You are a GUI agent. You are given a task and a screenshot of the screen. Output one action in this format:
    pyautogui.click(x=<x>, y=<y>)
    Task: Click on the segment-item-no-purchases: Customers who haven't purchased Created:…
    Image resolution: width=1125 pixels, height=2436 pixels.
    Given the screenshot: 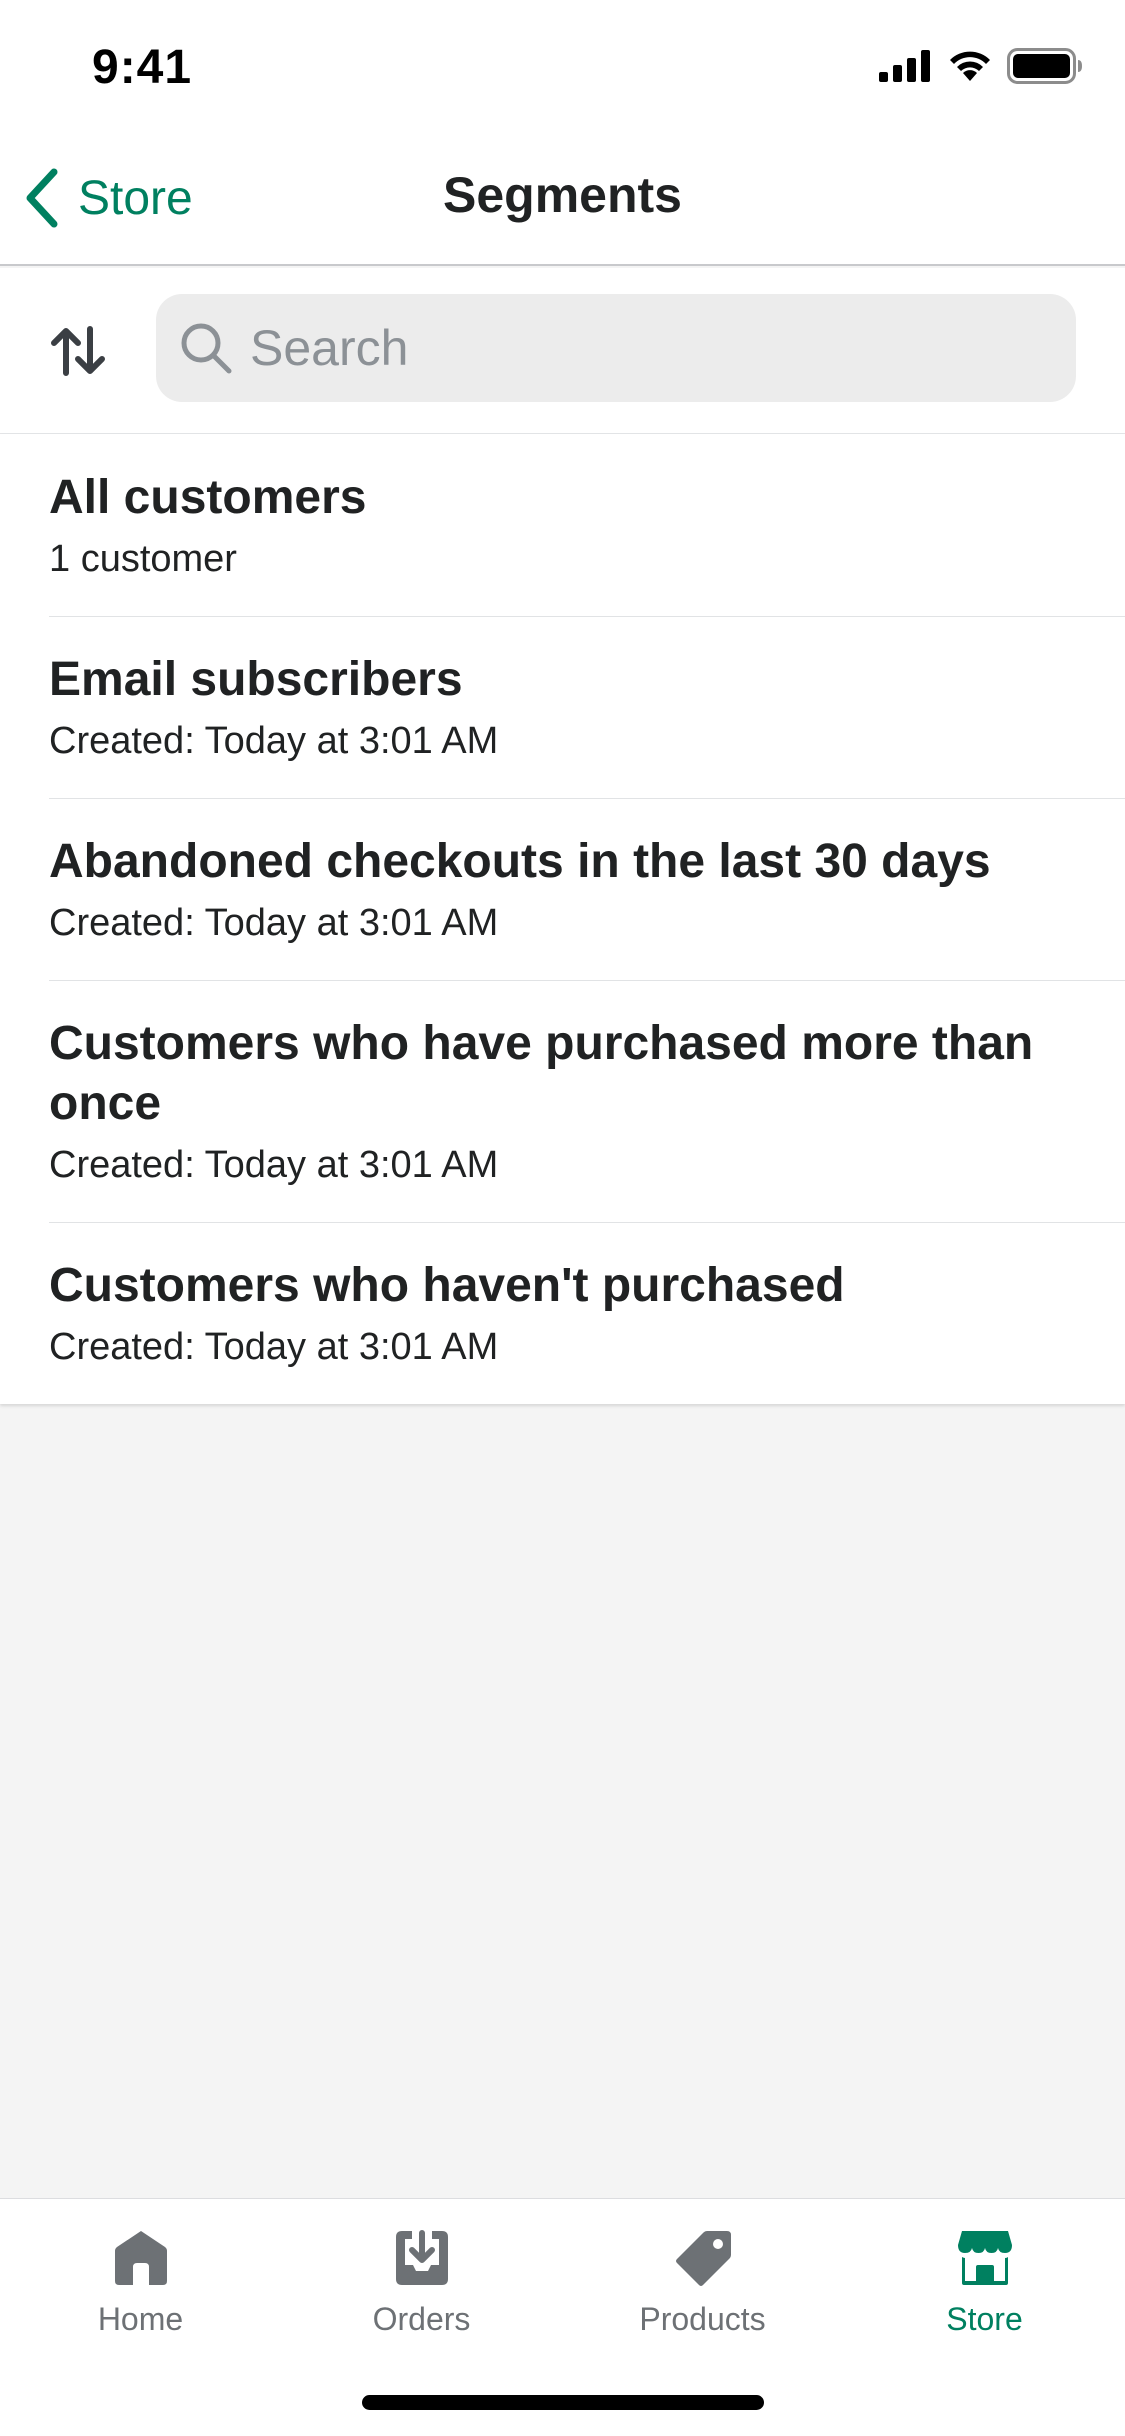 What is the action you would take?
    pyautogui.click(x=562, y=1313)
    